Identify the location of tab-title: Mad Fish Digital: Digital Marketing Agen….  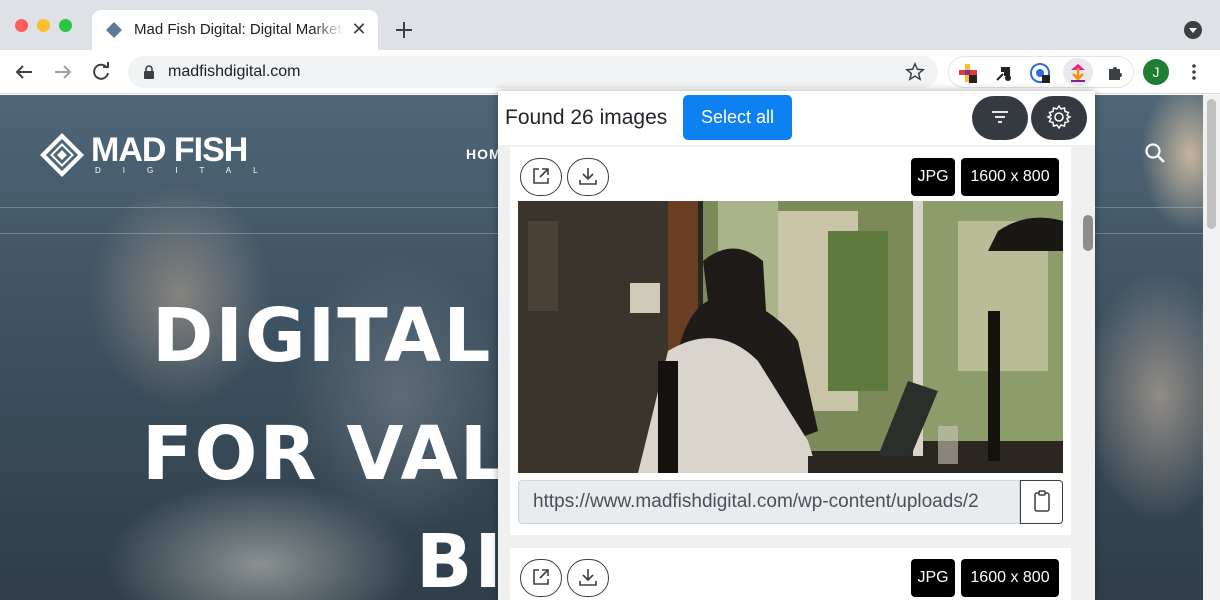
(239, 29).